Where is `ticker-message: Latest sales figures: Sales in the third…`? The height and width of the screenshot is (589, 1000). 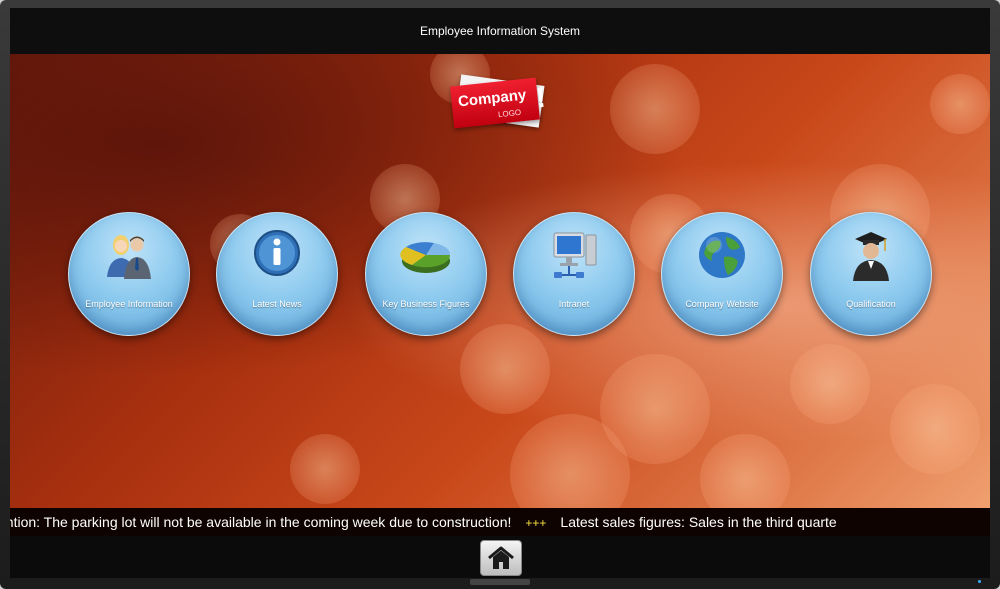
ticker-message: Latest sales figures: Sales in the third… is located at coordinates (698, 522).